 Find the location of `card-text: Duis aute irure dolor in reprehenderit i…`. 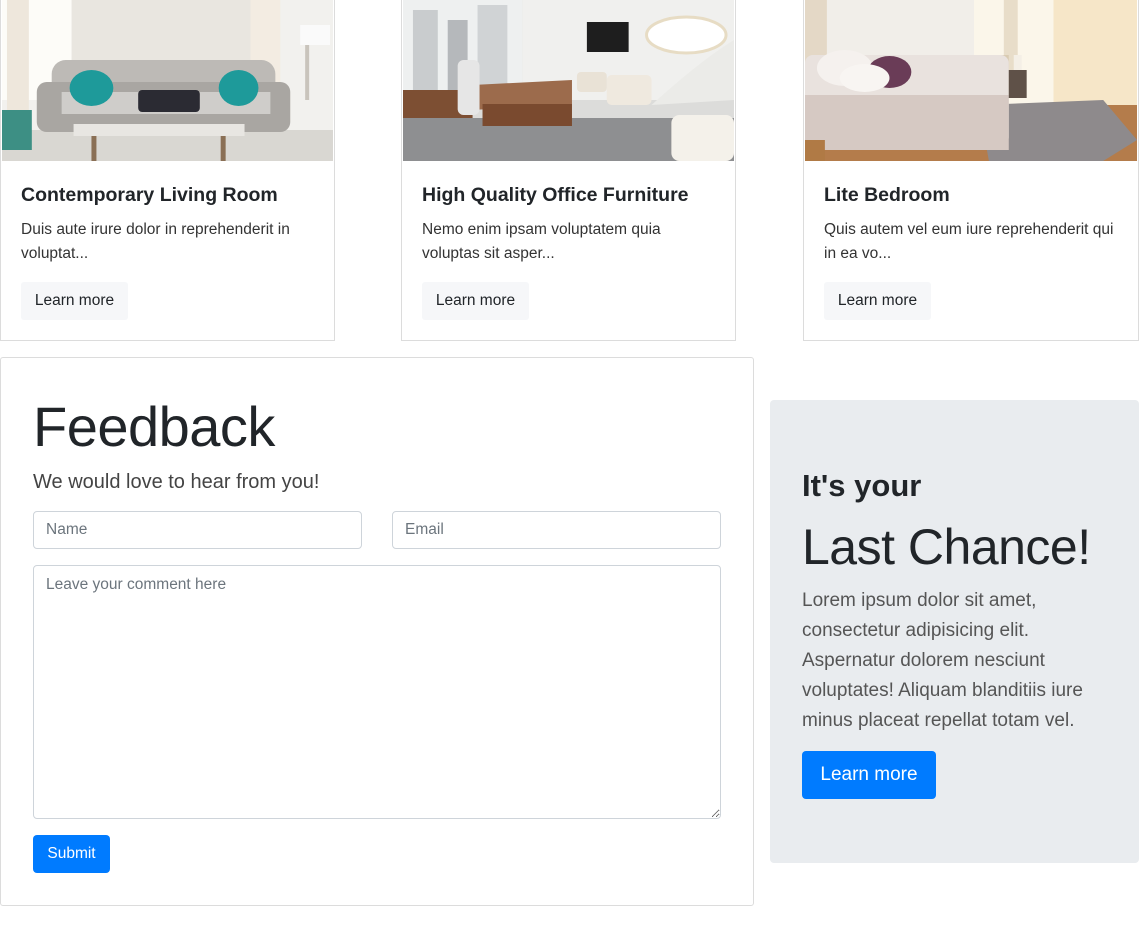

card-text: Duis aute irure dolor in reprehenderit i… is located at coordinates (155, 241).